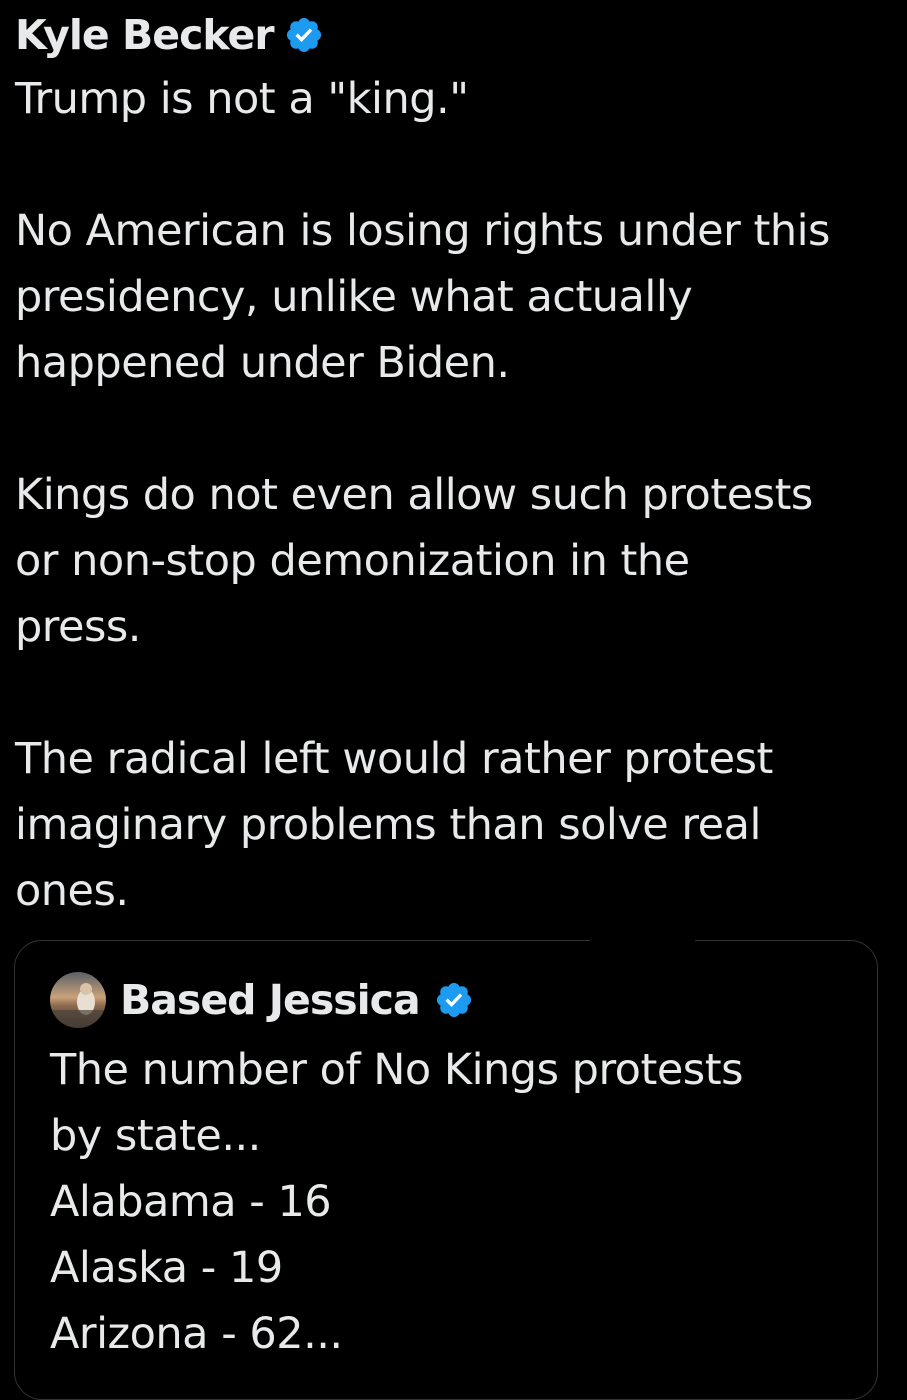 This screenshot has width=907, height=1400. Describe the element at coordinates (455, 35) in the screenshot. I see `tweet-header: Kyle Becker` at that location.